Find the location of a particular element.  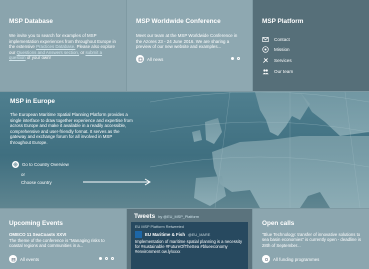

open-calls-title: Open calls is located at coordinates (278, 223).